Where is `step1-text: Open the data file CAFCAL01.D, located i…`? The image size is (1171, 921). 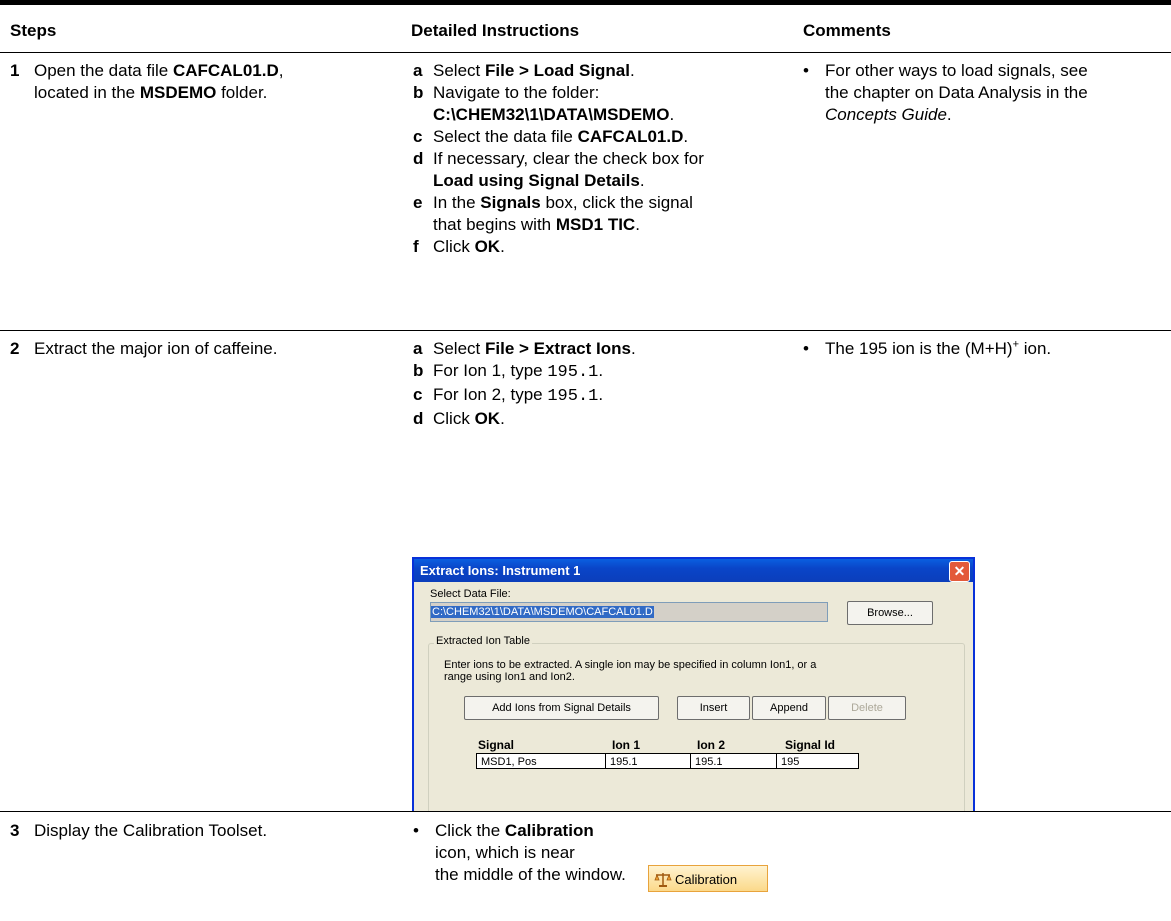
step1-text: Open the data file CAFCAL01.D, located i… is located at coordinates (159, 81).